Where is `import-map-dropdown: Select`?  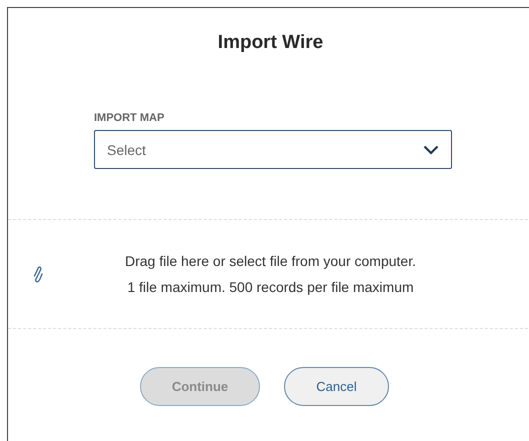
import-map-dropdown: Select is located at coordinates (273, 149).